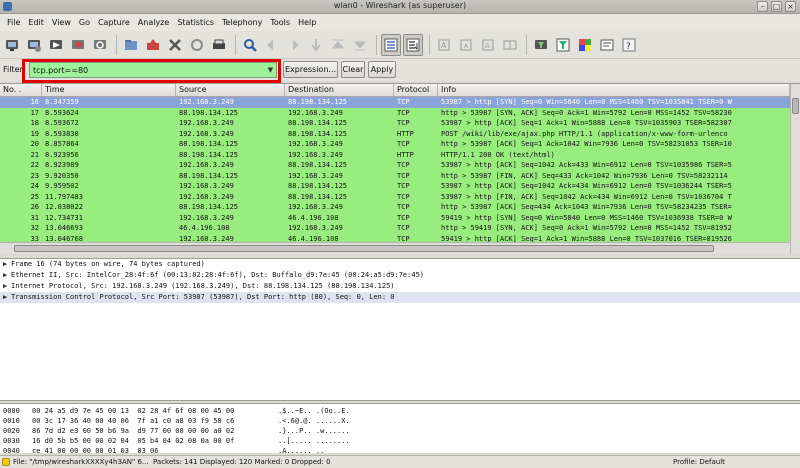 The image size is (800, 468). Describe the element at coordinates (307, 22) in the screenshot. I see `menu-help: Help` at that location.